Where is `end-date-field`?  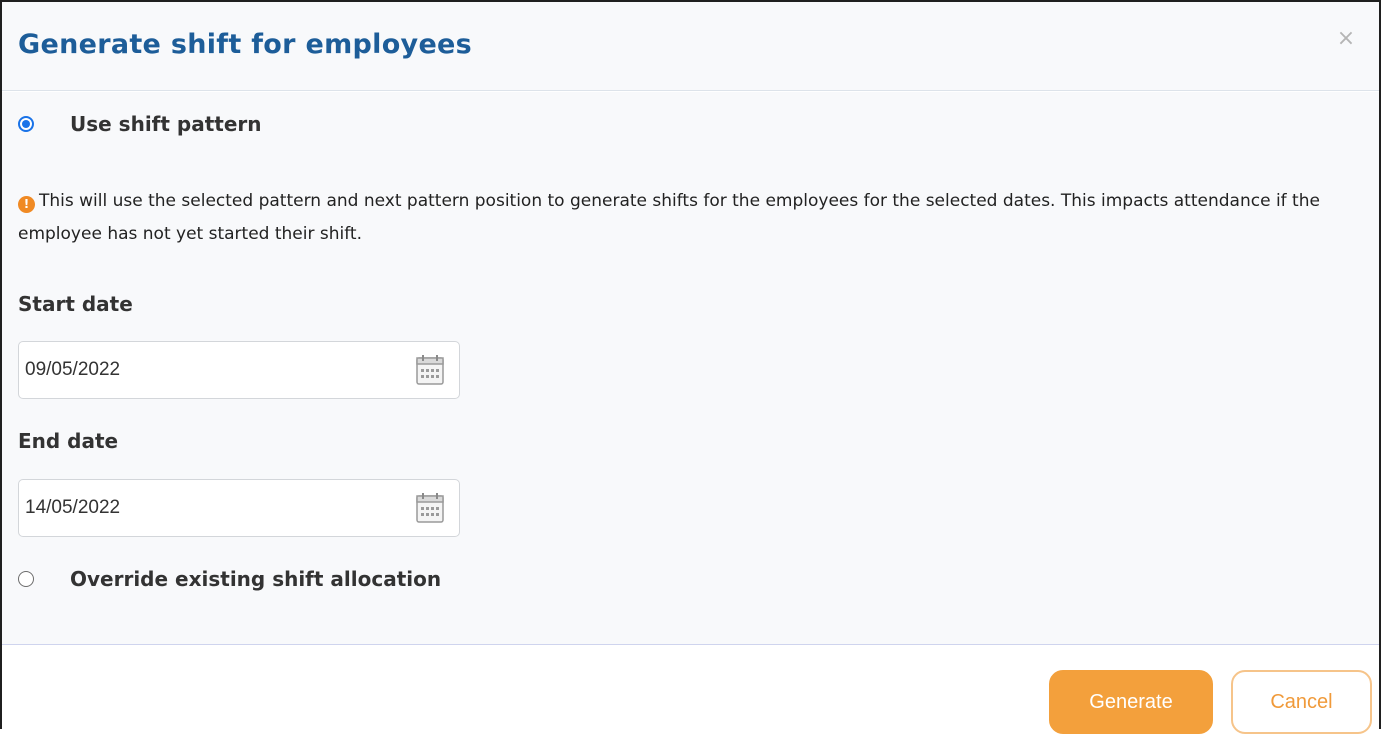
end-date-field is located at coordinates (239, 508).